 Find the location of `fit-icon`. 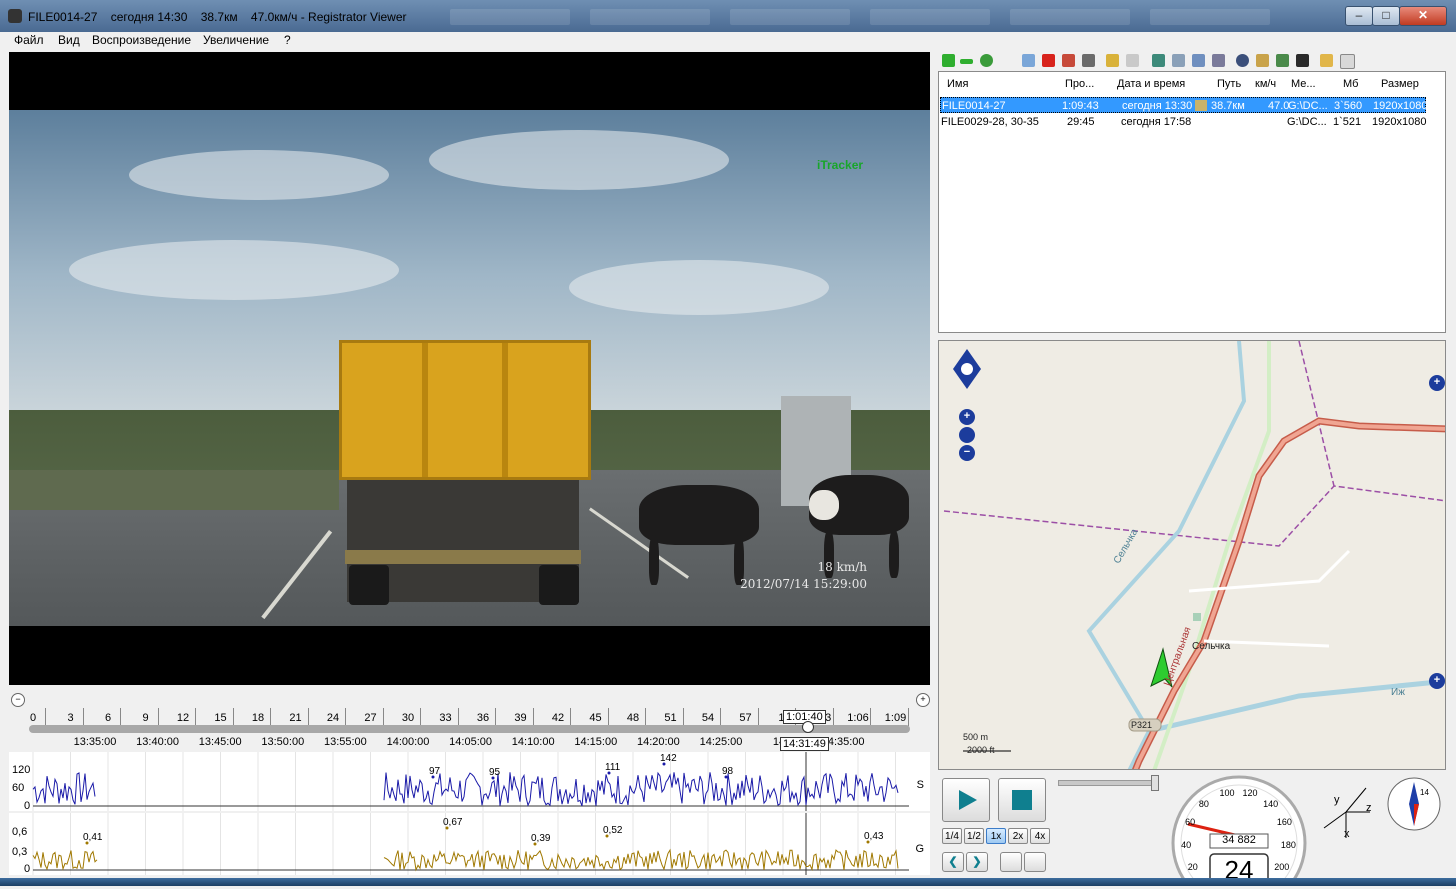

fit-icon is located at coordinates (1178, 60).